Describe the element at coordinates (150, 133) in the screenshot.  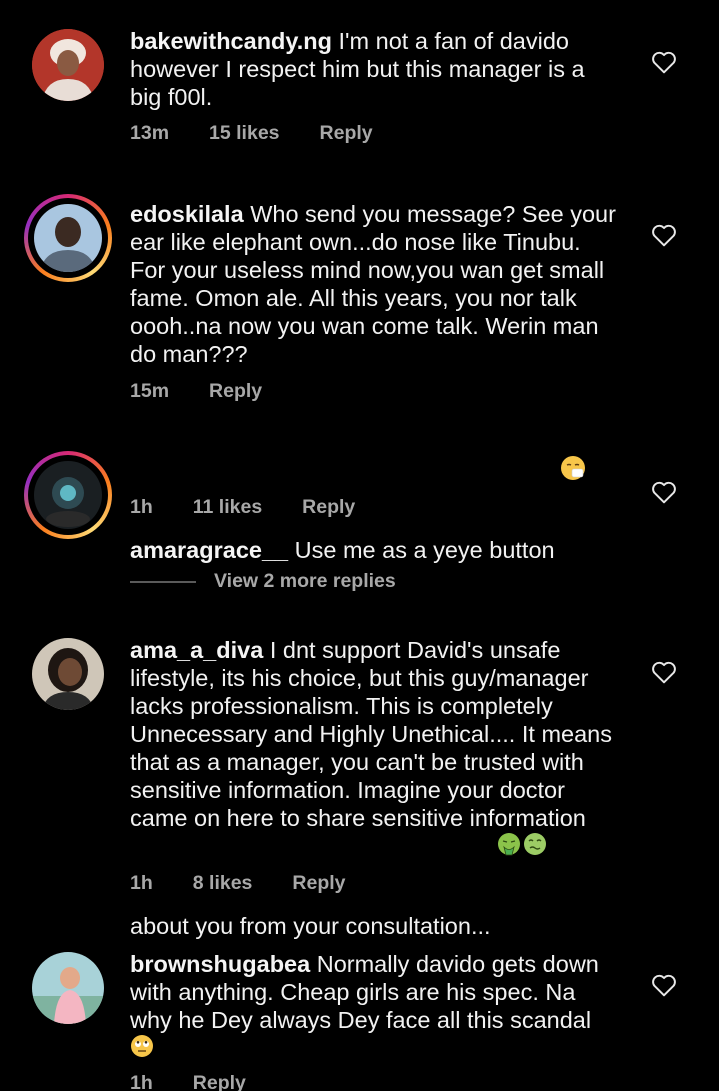
I see `comment-time: 13m` at that location.